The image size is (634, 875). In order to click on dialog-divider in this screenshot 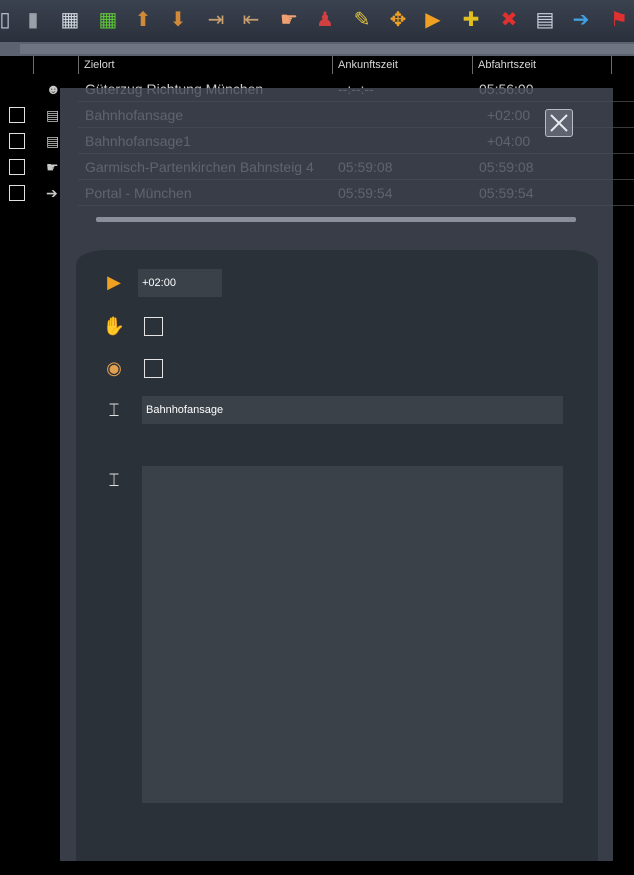, I will do `click(336, 219)`.